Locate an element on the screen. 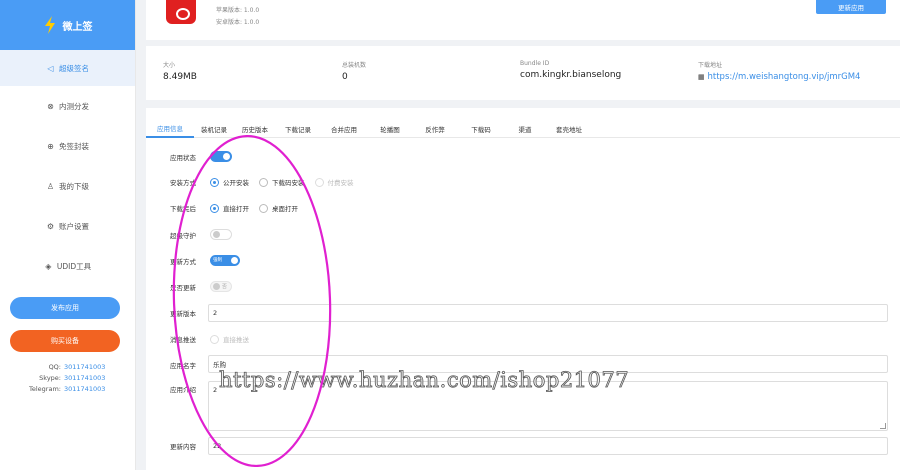 The height and width of the screenshot is (470, 900). tab-channel: 渠道 is located at coordinates (525, 129).